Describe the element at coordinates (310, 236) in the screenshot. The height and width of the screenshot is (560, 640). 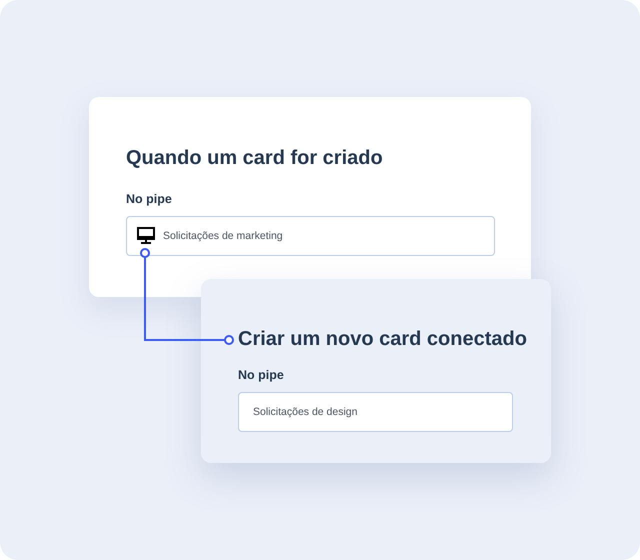
I see `pipe-select-field: Solicitações de marketing` at that location.